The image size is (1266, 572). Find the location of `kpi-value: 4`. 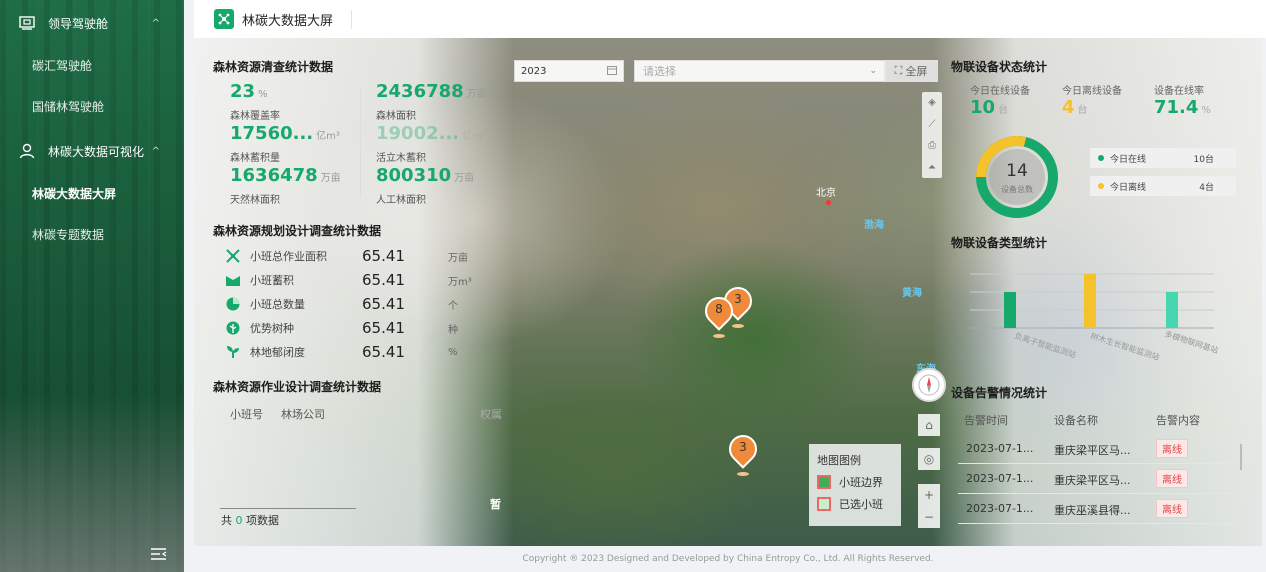

kpi-value: 4 is located at coordinates (1068, 107).